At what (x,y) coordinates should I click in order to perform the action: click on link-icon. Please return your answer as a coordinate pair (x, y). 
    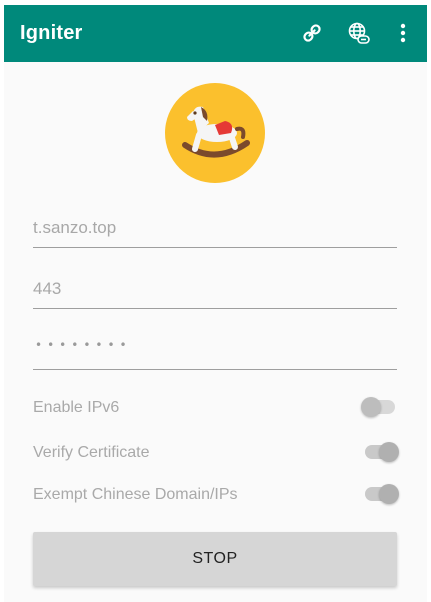
    Looking at the image, I should click on (312, 33).